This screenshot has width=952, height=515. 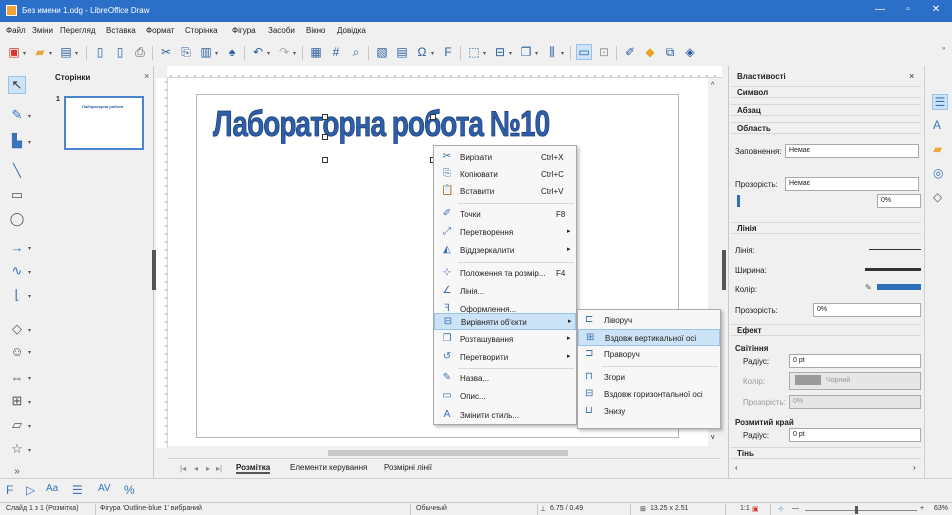 What do you see at coordinates (893, 269) in the screenshot?
I see `line-width-preview` at bounding box center [893, 269].